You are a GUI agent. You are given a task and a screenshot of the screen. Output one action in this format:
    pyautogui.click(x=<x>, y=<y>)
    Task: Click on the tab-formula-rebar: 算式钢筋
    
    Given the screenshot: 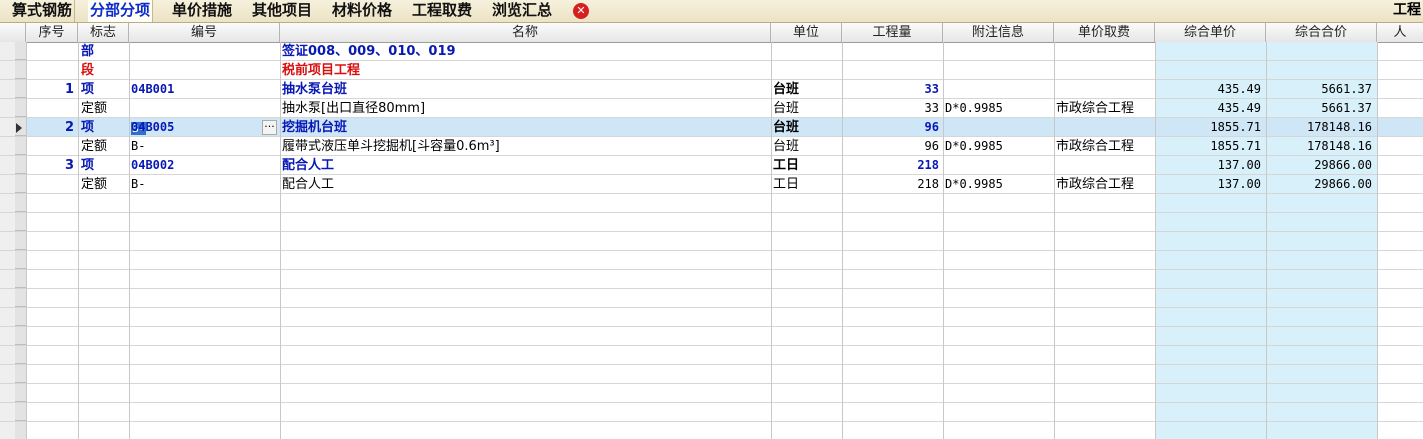 What is the action you would take?
    pyautogui.click(x=43, y=11)
    